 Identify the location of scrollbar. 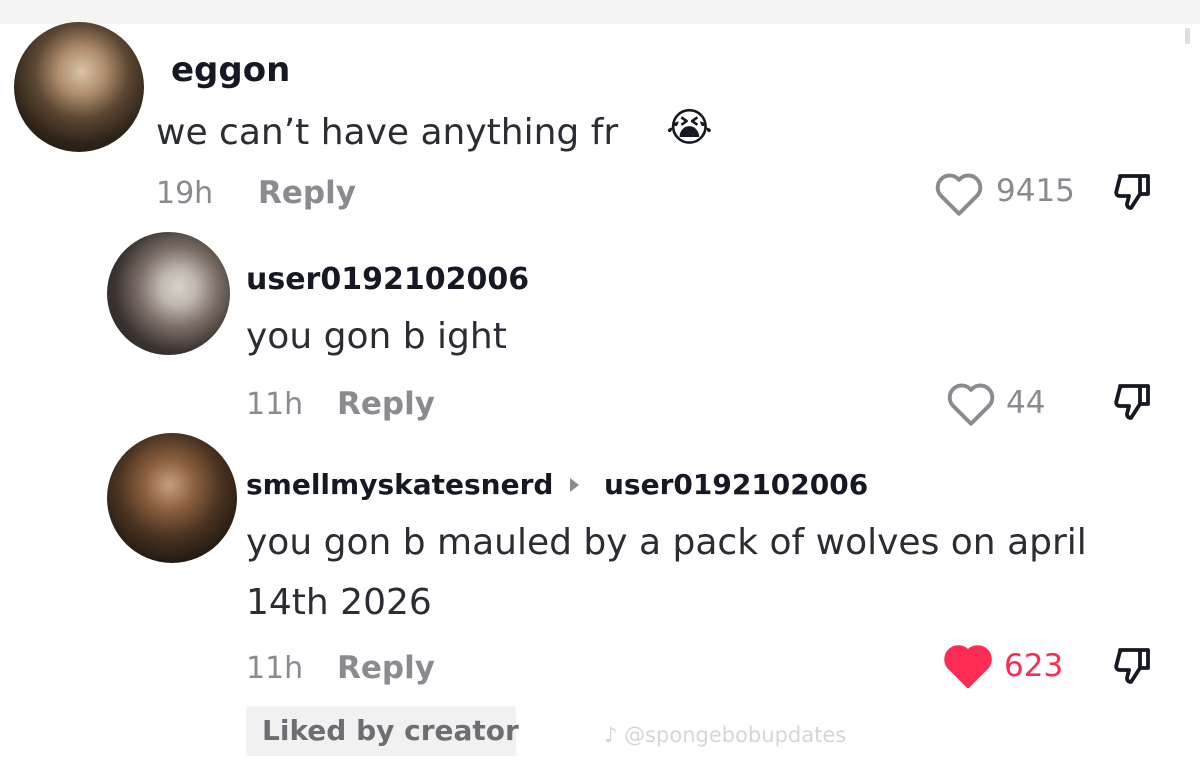
(1187, 36).